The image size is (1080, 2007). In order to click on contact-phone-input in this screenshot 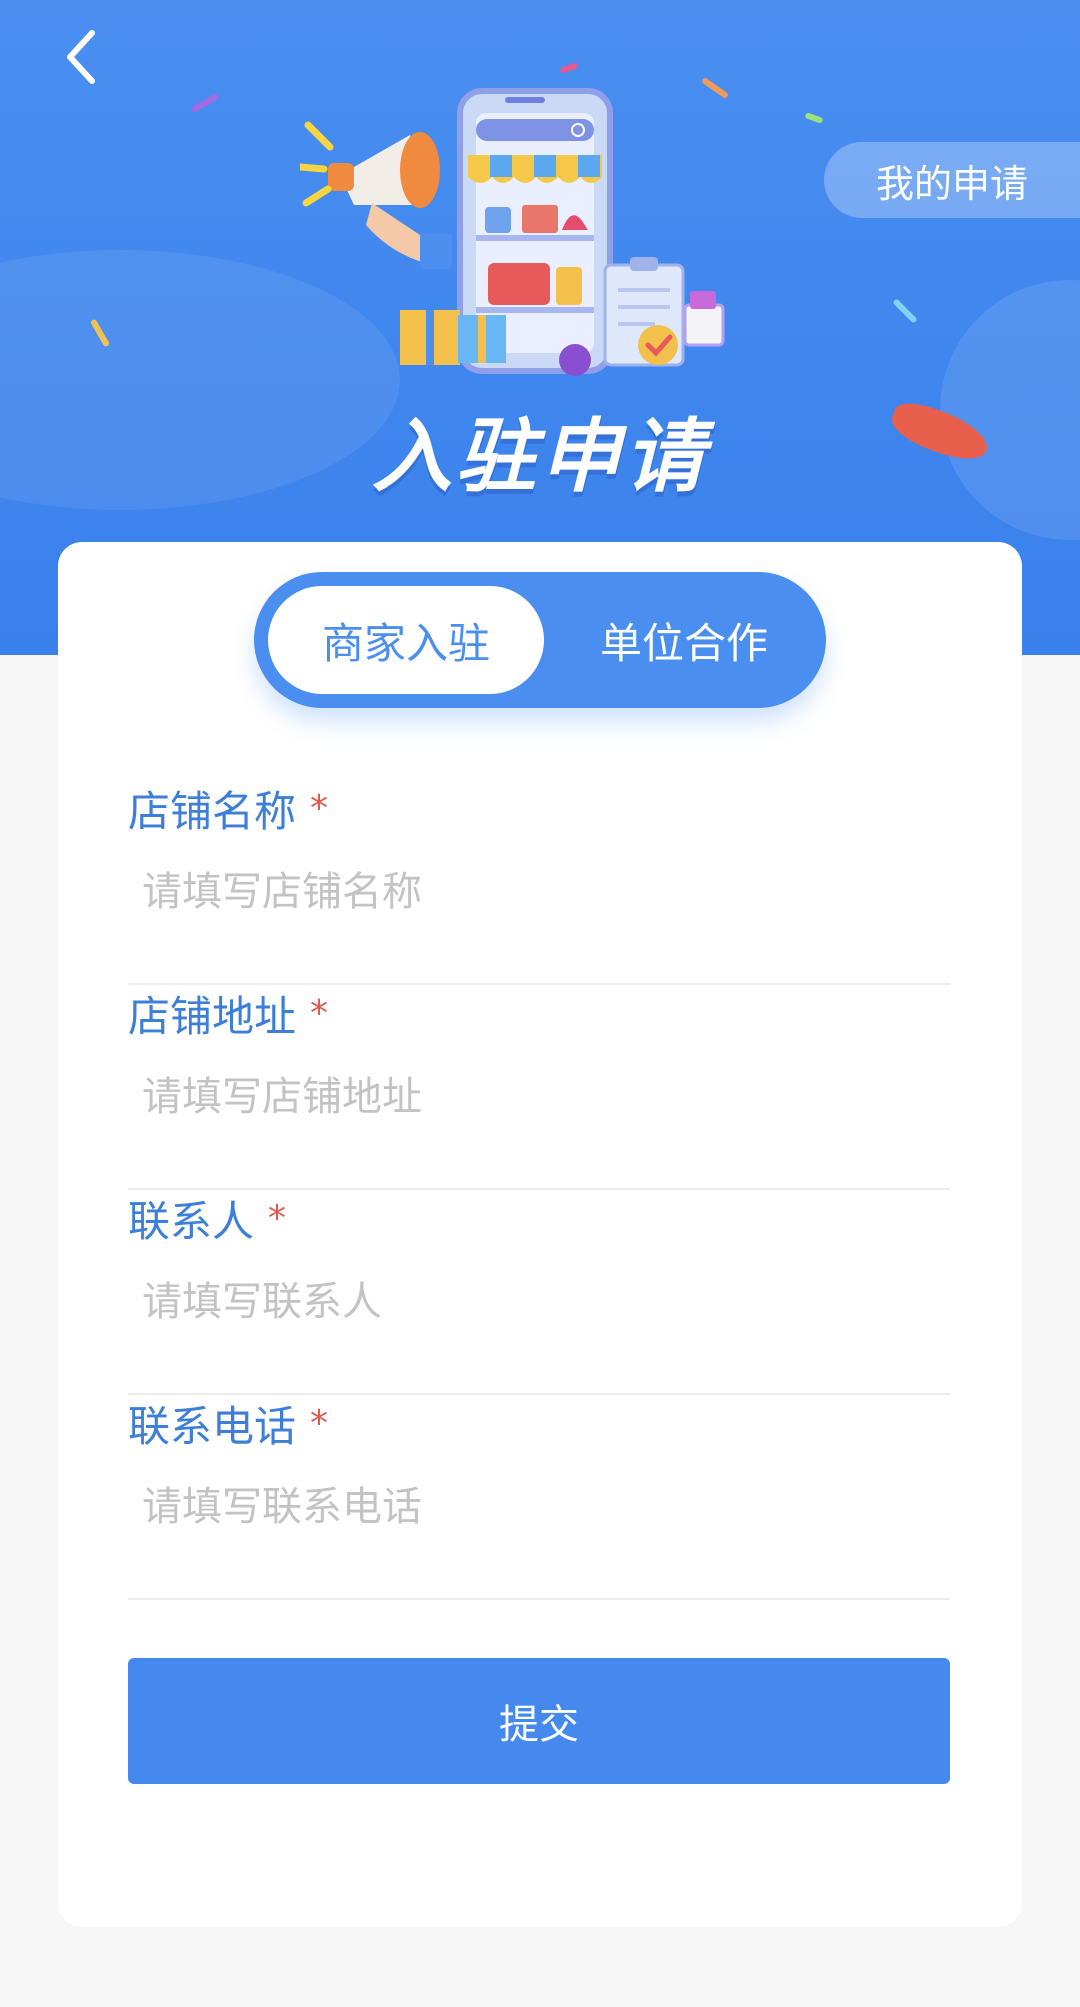, I will do `click(542, 1507)`.